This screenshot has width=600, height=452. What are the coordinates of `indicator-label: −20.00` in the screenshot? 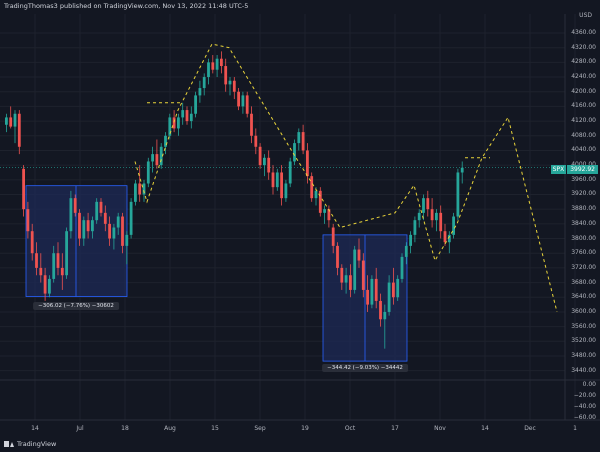 It's located at (584, 395).